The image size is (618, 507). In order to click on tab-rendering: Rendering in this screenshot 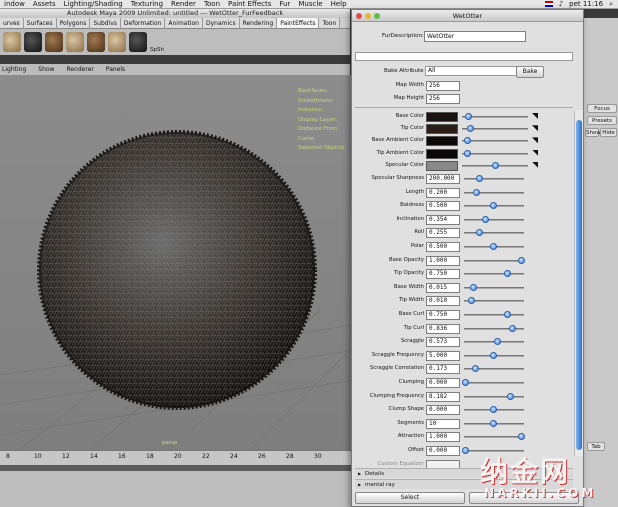, I will do `click(258, 23)`.